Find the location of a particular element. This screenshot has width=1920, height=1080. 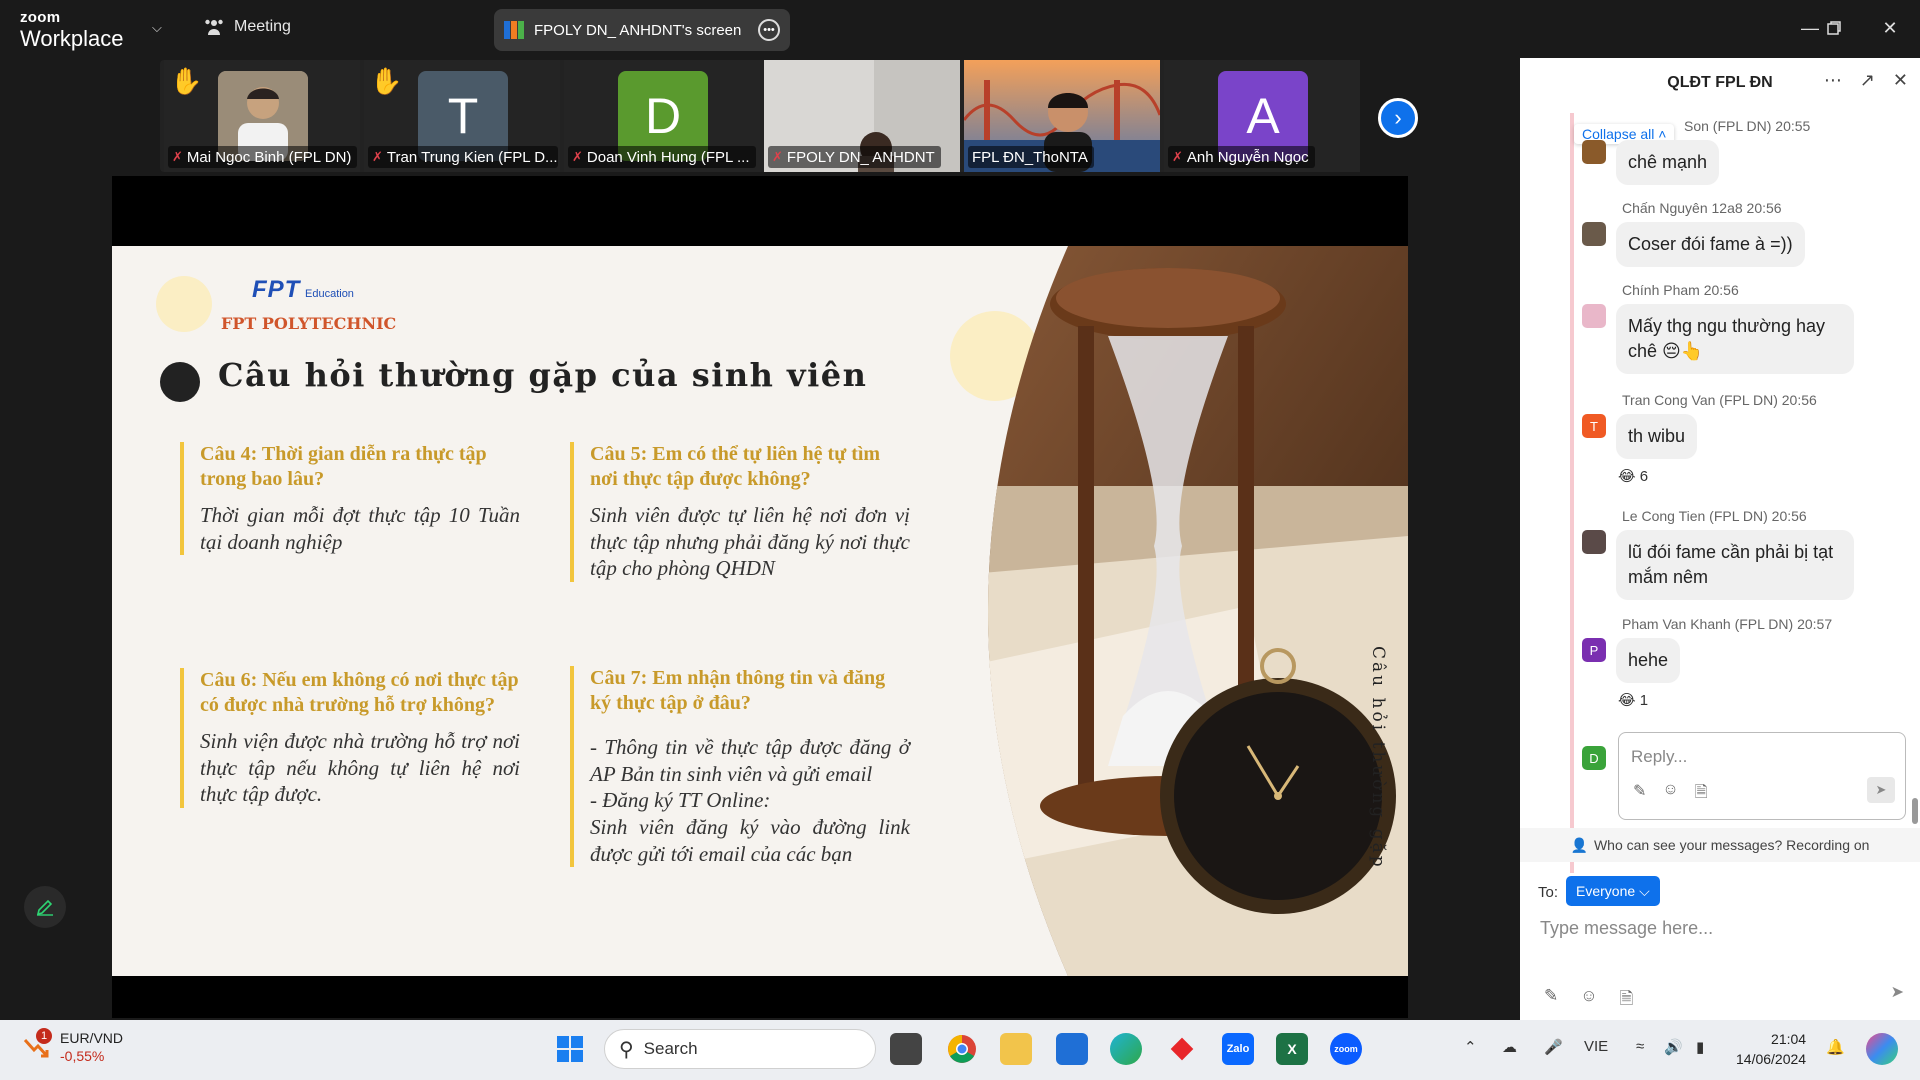

participant-name-tag: ✗ Anh Nguyễn Ngọc is located at coordinates (1241, 157).